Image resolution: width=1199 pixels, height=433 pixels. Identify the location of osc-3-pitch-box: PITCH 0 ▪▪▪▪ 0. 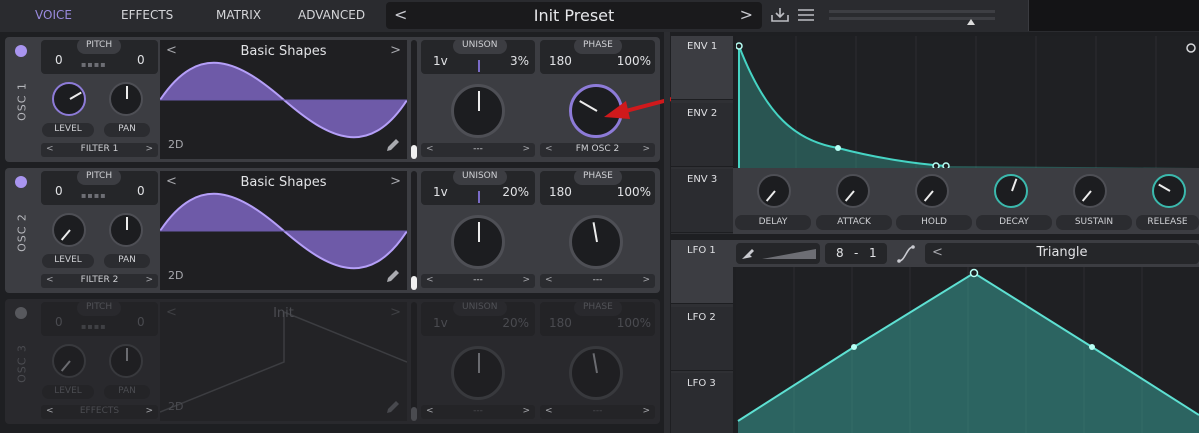
(99, 318).